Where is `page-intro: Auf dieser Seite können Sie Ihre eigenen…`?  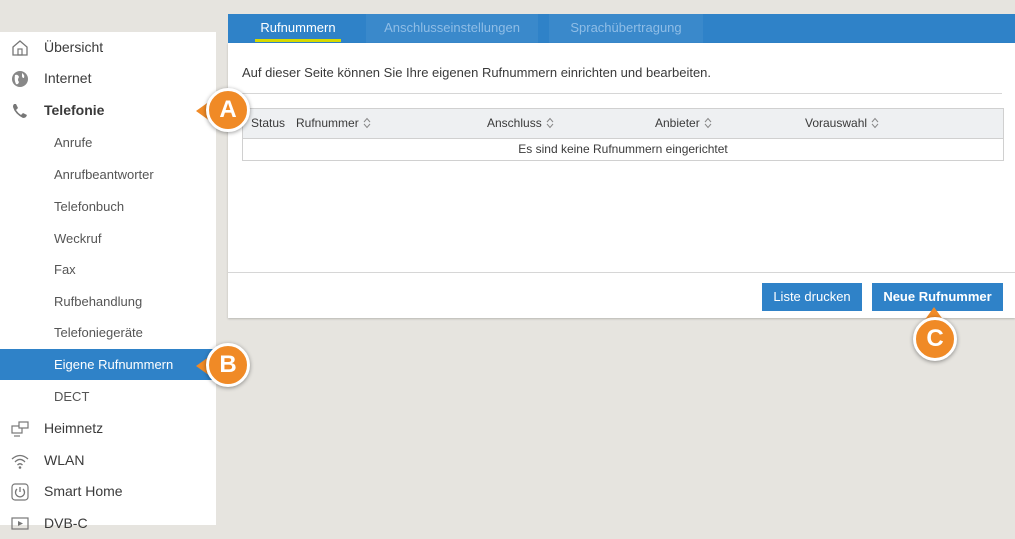 page-intro: Auf dieser Seite können Sie Ihre eigenen… is located at coordinates (477, 72).